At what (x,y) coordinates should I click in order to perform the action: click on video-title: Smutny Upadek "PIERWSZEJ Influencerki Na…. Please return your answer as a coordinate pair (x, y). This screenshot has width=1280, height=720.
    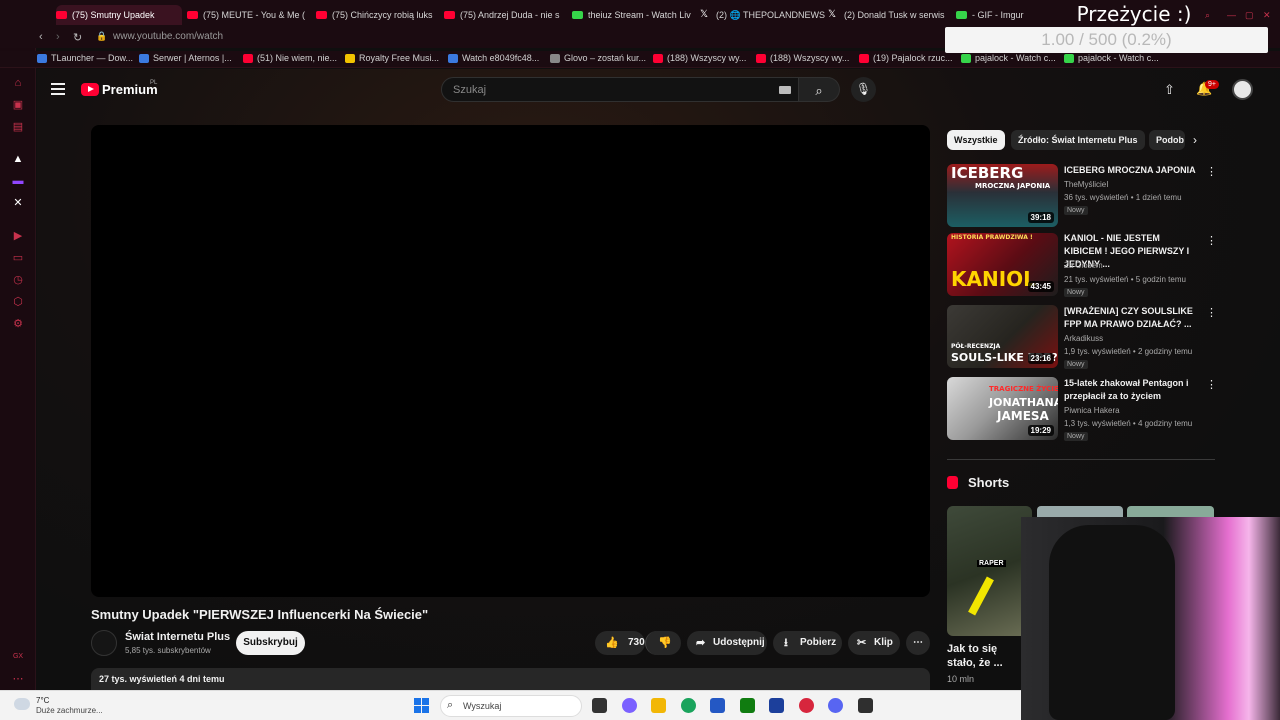
    Looking at the image, I should click on (260, 614).